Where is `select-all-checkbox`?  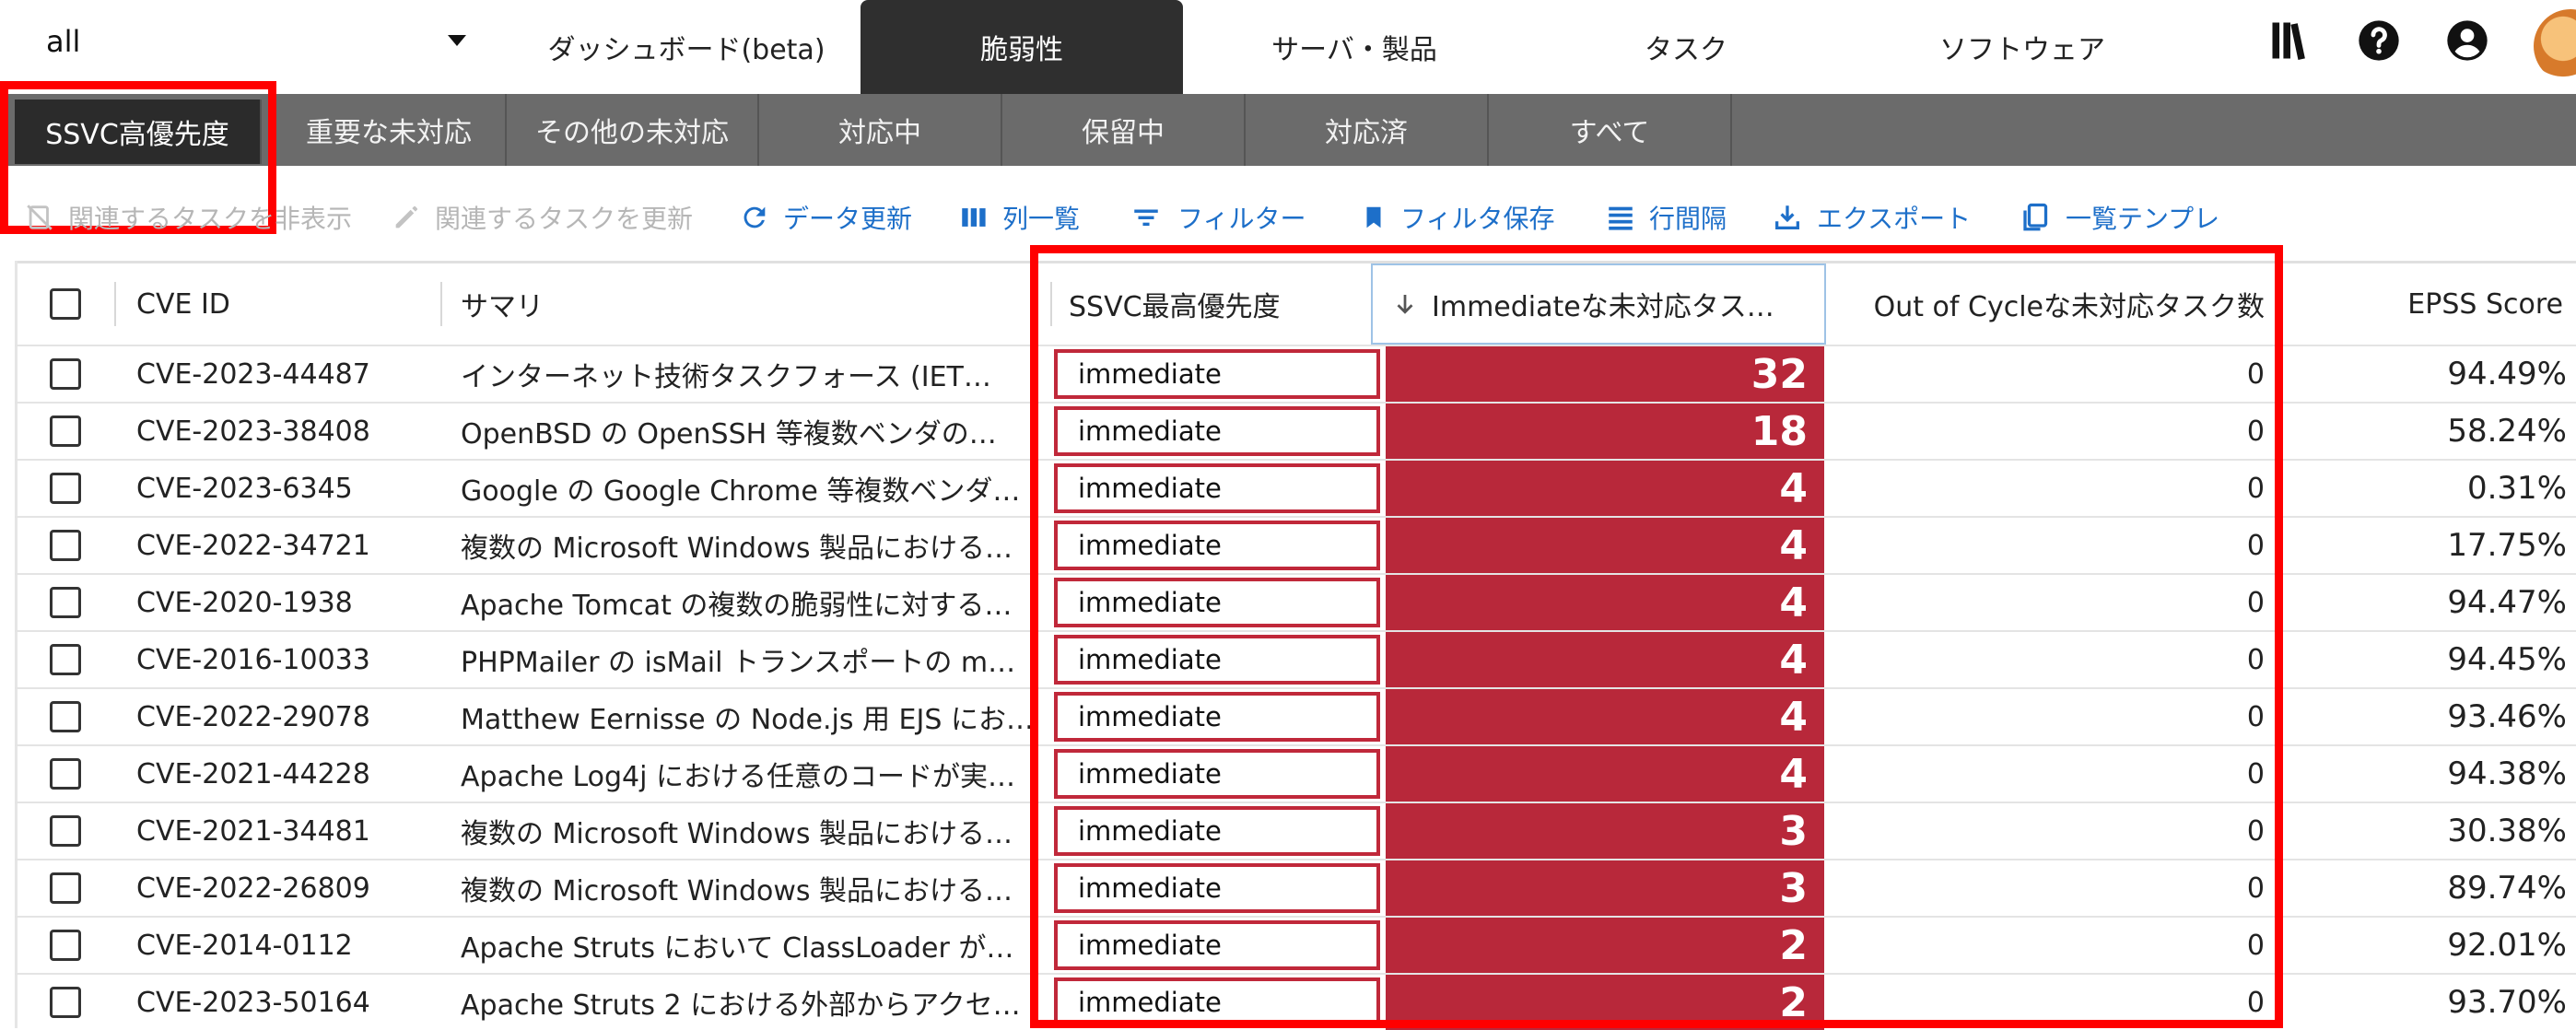
select-all-checkbox is located at coordinates (65, 304).